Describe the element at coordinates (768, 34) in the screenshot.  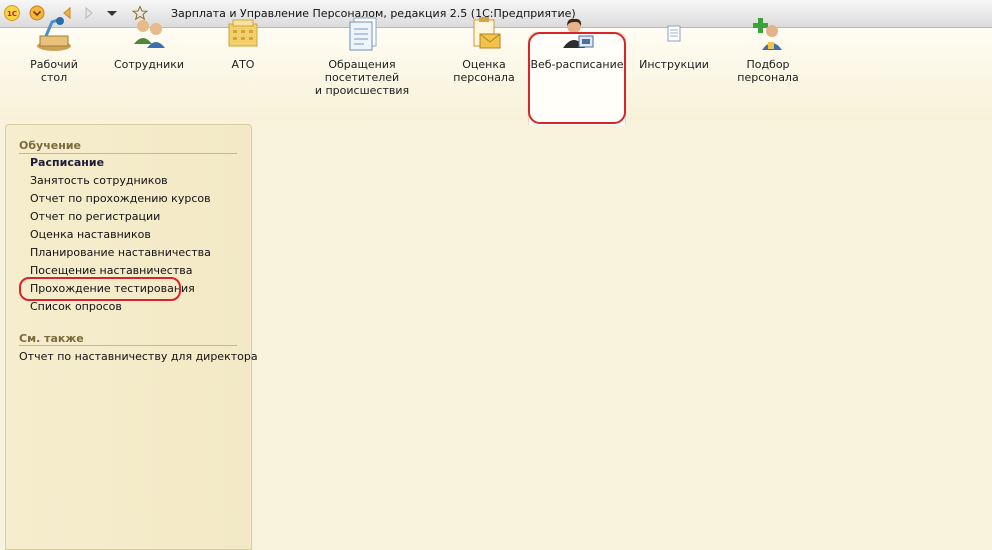
I see `recruitment-icon` at that location.